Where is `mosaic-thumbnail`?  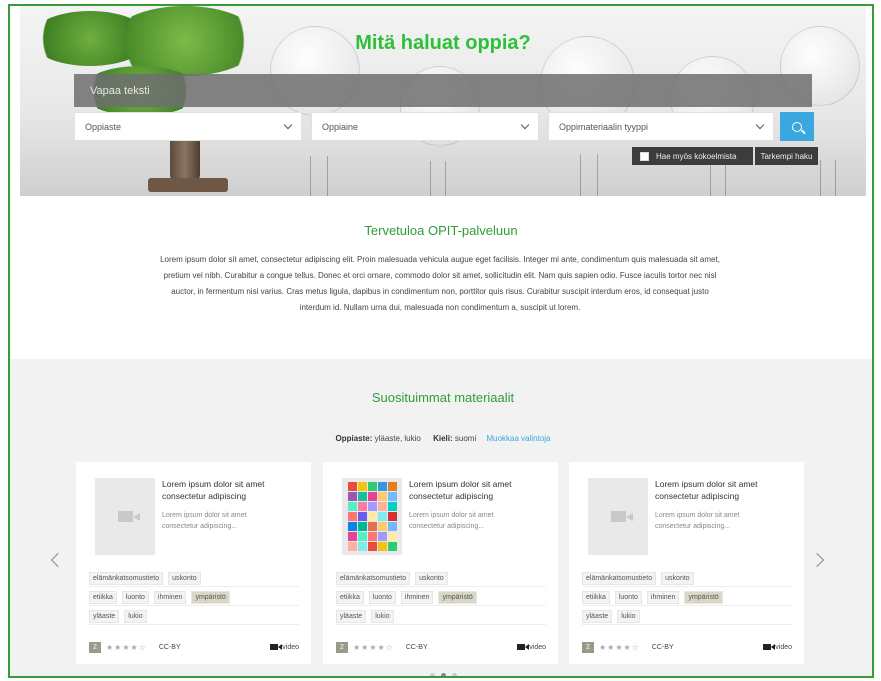 mosaic-thumbnail is located at coordinates (372, 516).